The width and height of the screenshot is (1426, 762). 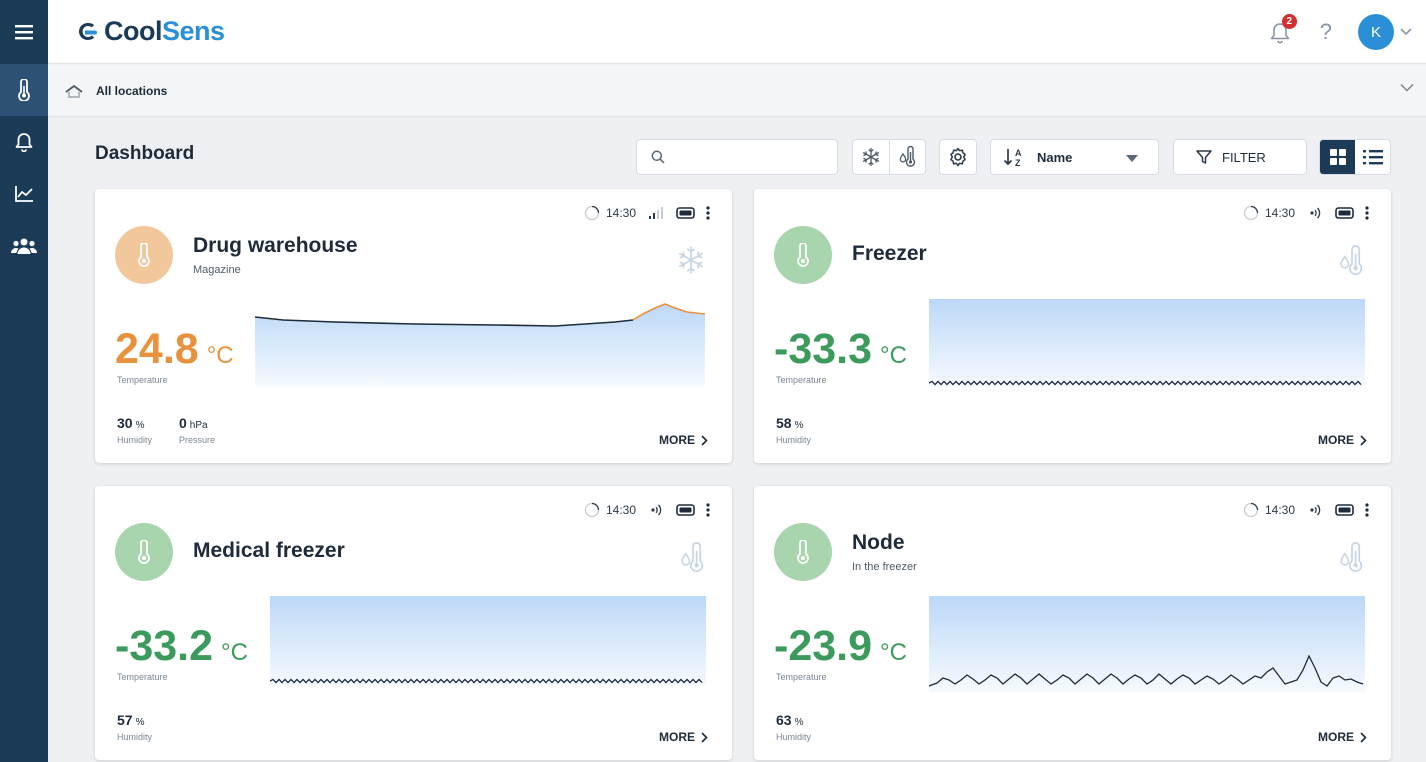 What do you see at coordinates (1018, 162) in the screenshot?
I see `svg-text: Z` at bounding box center [1018, 162].